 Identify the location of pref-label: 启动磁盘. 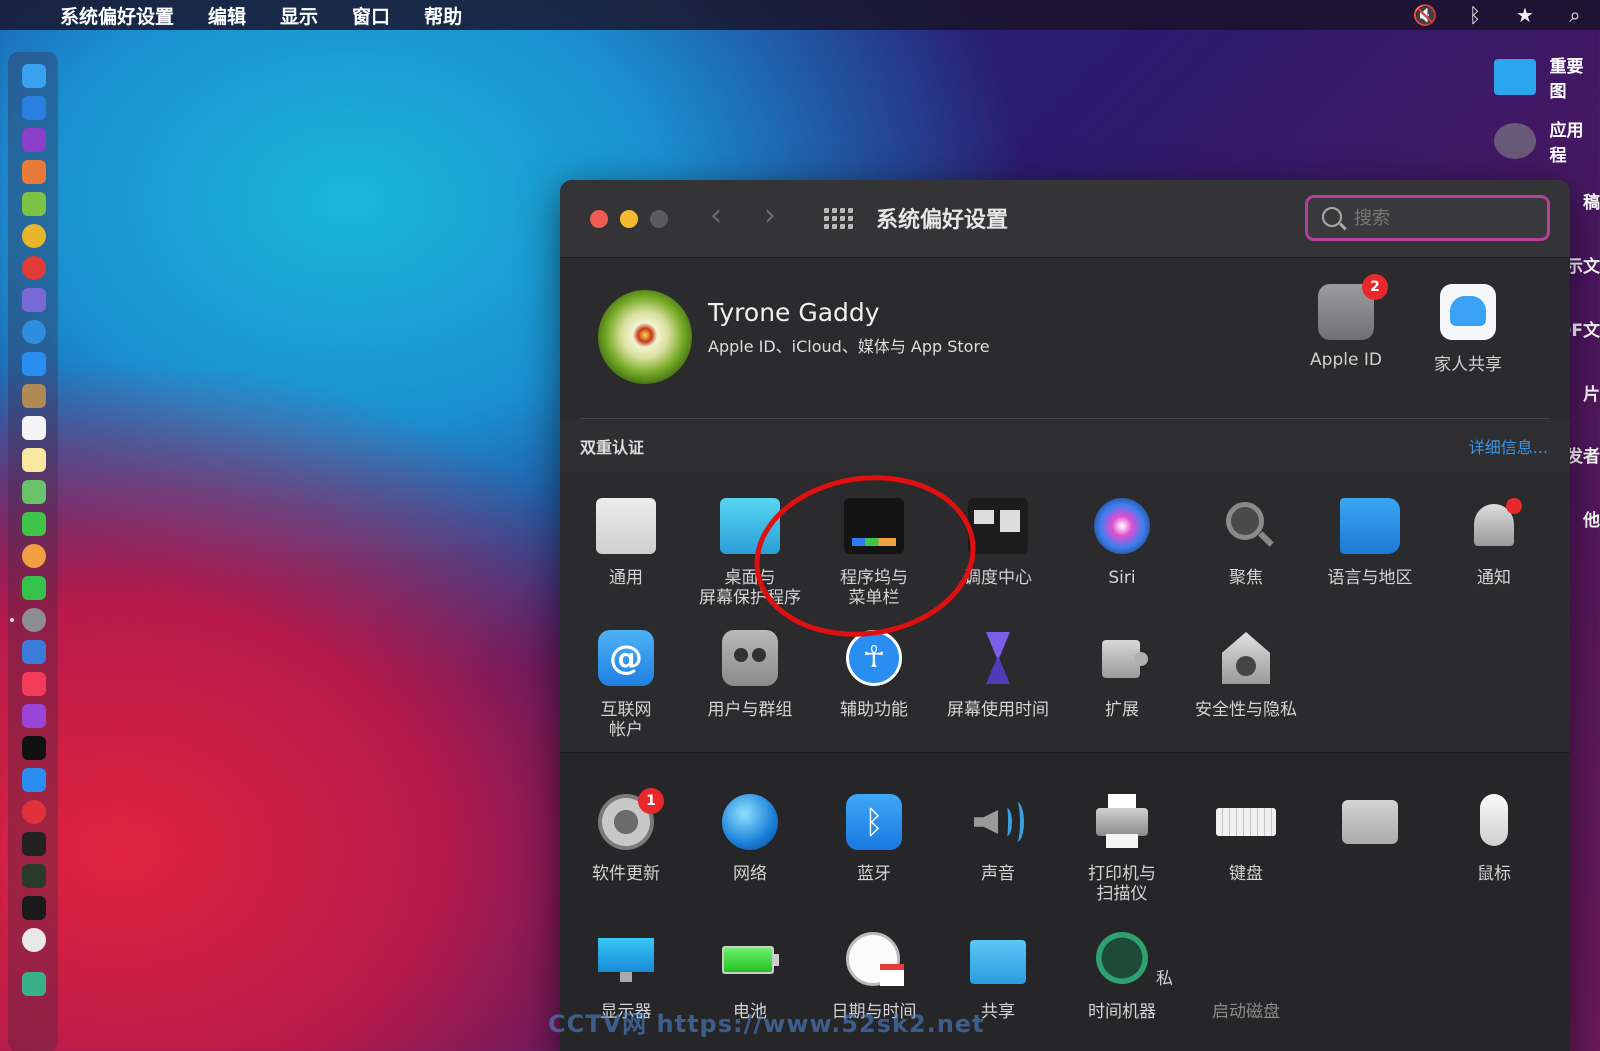
(1246, 1012).